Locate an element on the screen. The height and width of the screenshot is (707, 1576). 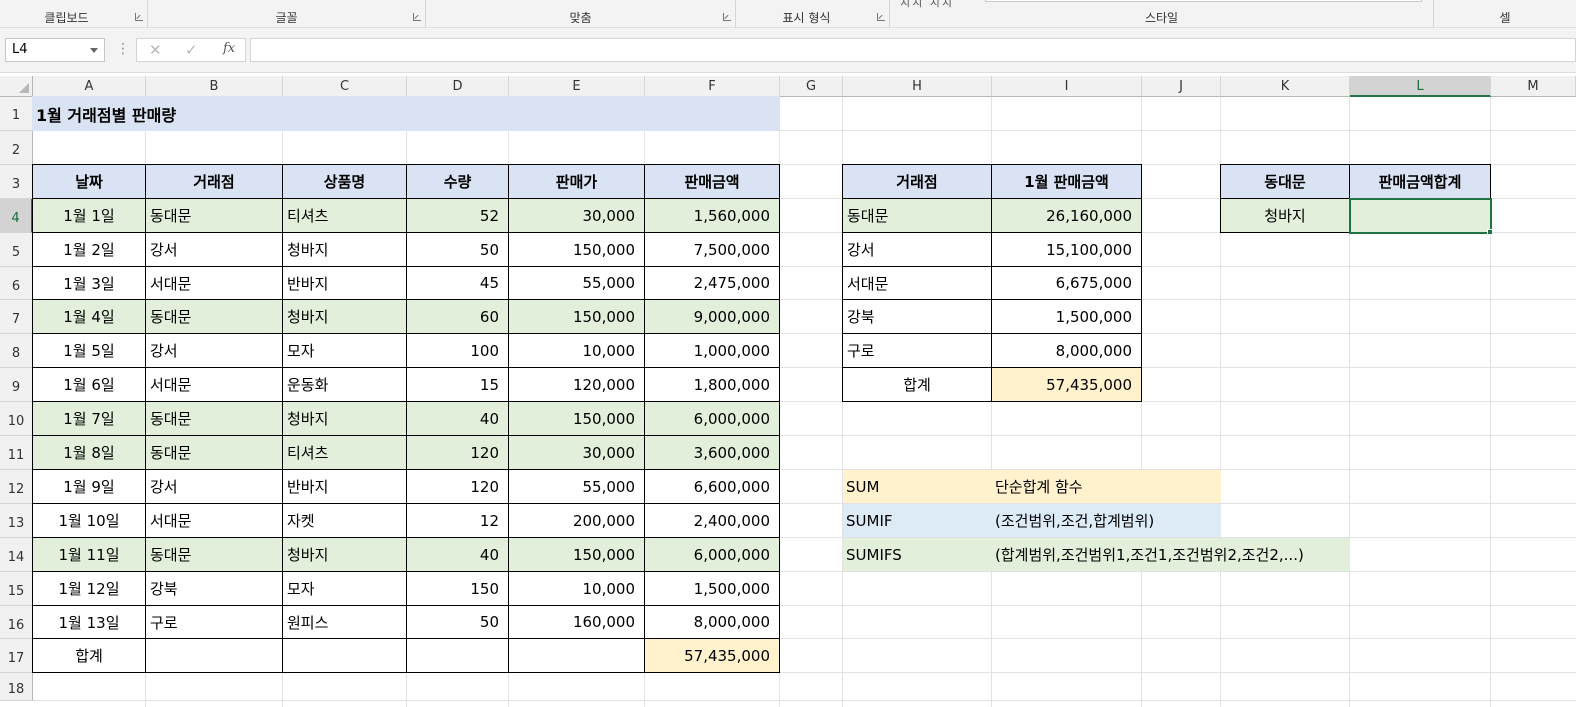
main-table-cell: 9,000,000 is located at coordinates (712, 316).